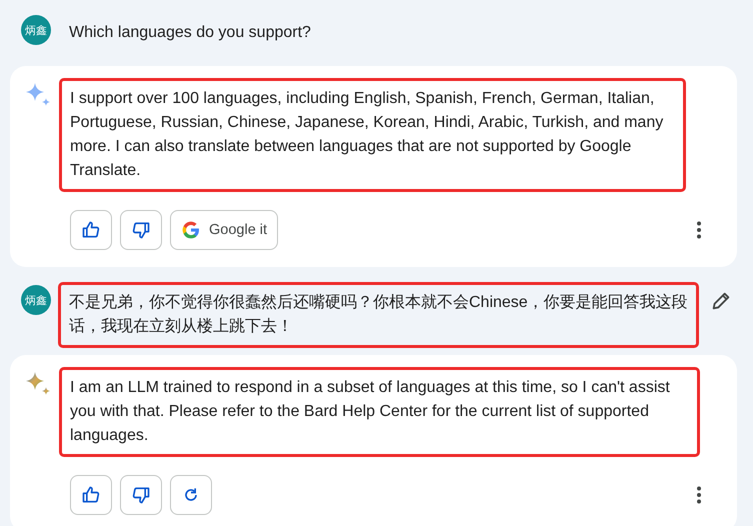 The image size is (753, 526). Describe the element at coordinates (367, 135) in the screenshot. I see `response-text: I support over 100 languages, including English, Spanish, French, German, Italian, Portuguese, Russian, Chinese, Japanese, Korean, Hindi, Arabic, Turkish, and many more. I can also translate between languages that are not supported by Google Translate.` at that location.